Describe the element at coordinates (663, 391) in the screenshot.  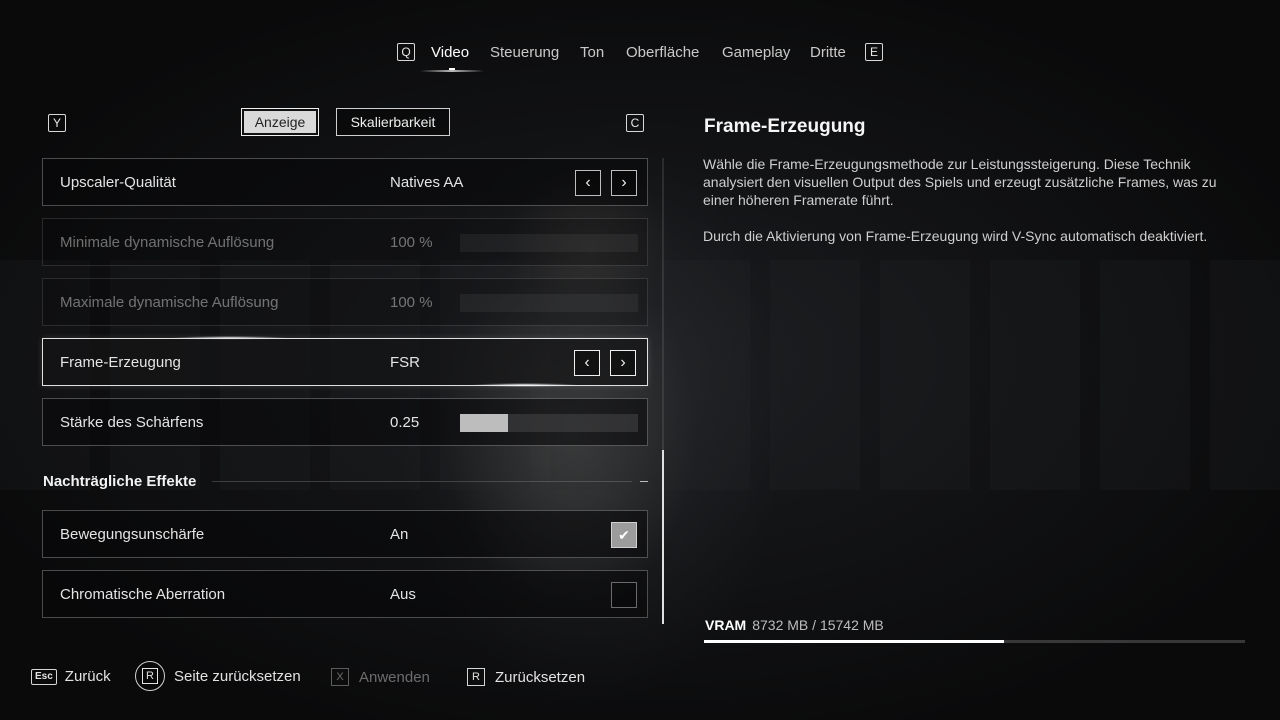
I see `settings-scrollbar` at that location.